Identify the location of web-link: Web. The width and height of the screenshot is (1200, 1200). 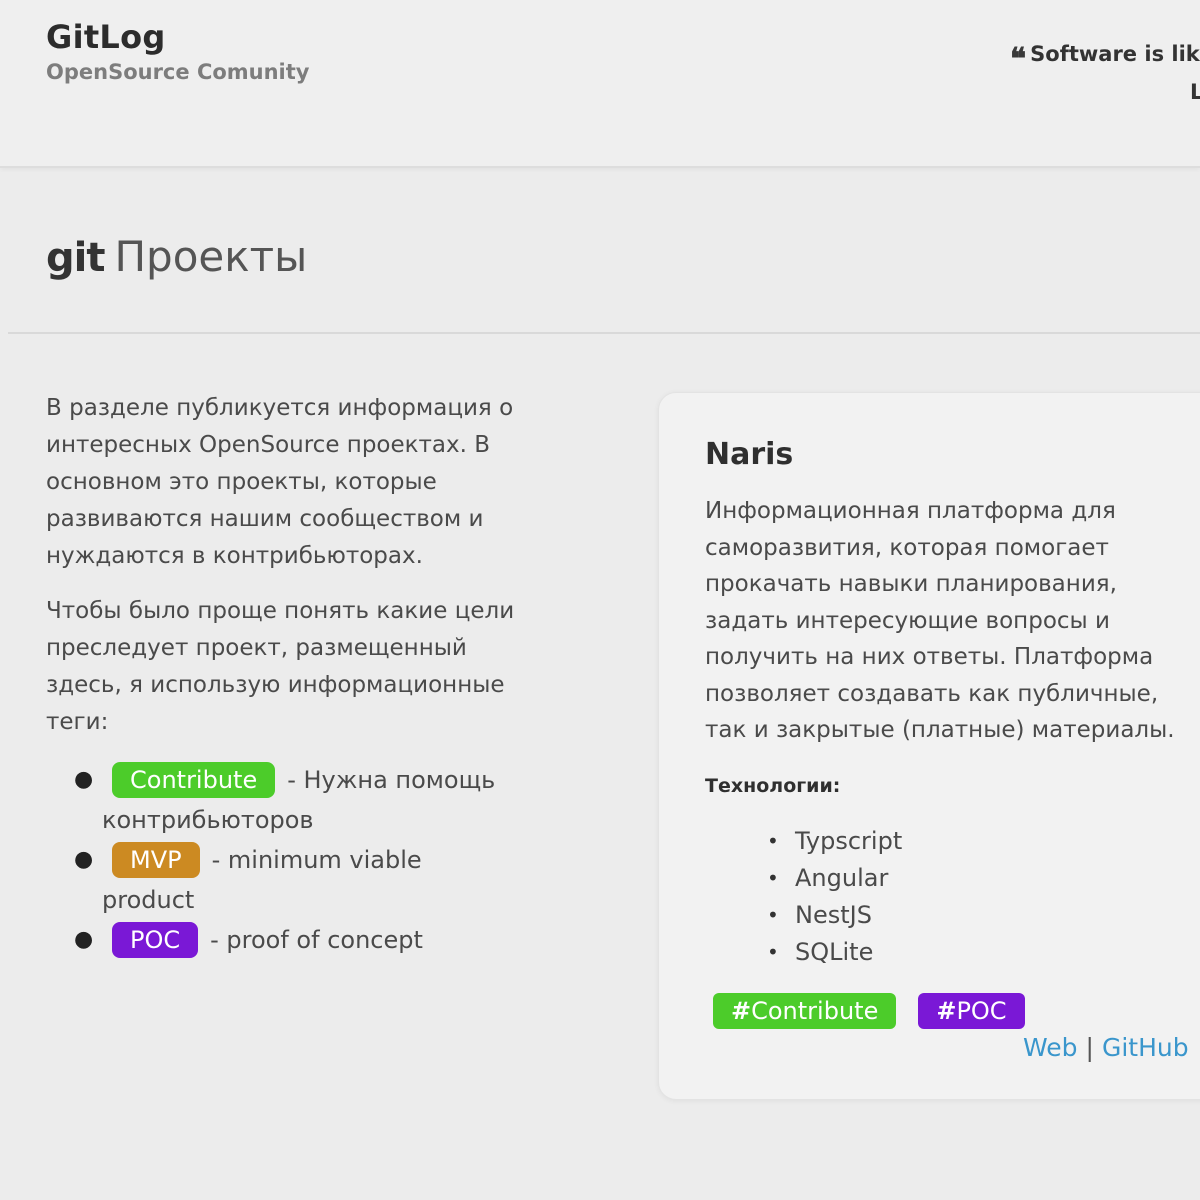
(1050, 1047).